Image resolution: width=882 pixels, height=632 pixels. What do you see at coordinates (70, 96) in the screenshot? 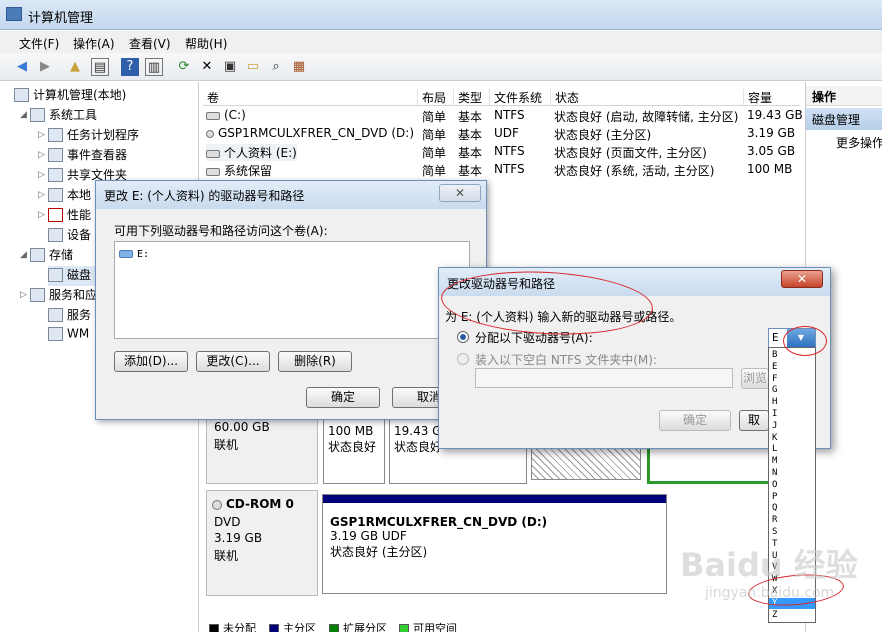
I see `tree-item-root: 计算机管理(本地)` at bounding box center [70, 96].